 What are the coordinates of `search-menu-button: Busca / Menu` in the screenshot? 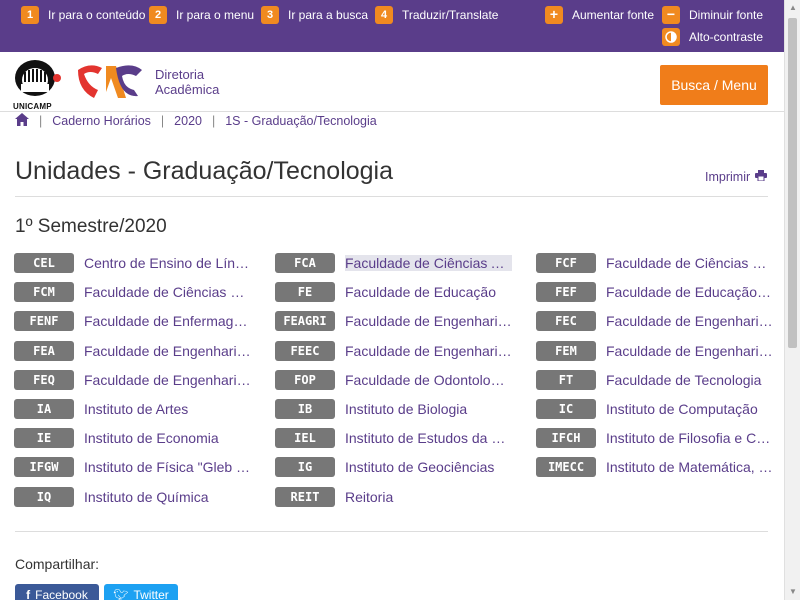 It's located at (714, 85).